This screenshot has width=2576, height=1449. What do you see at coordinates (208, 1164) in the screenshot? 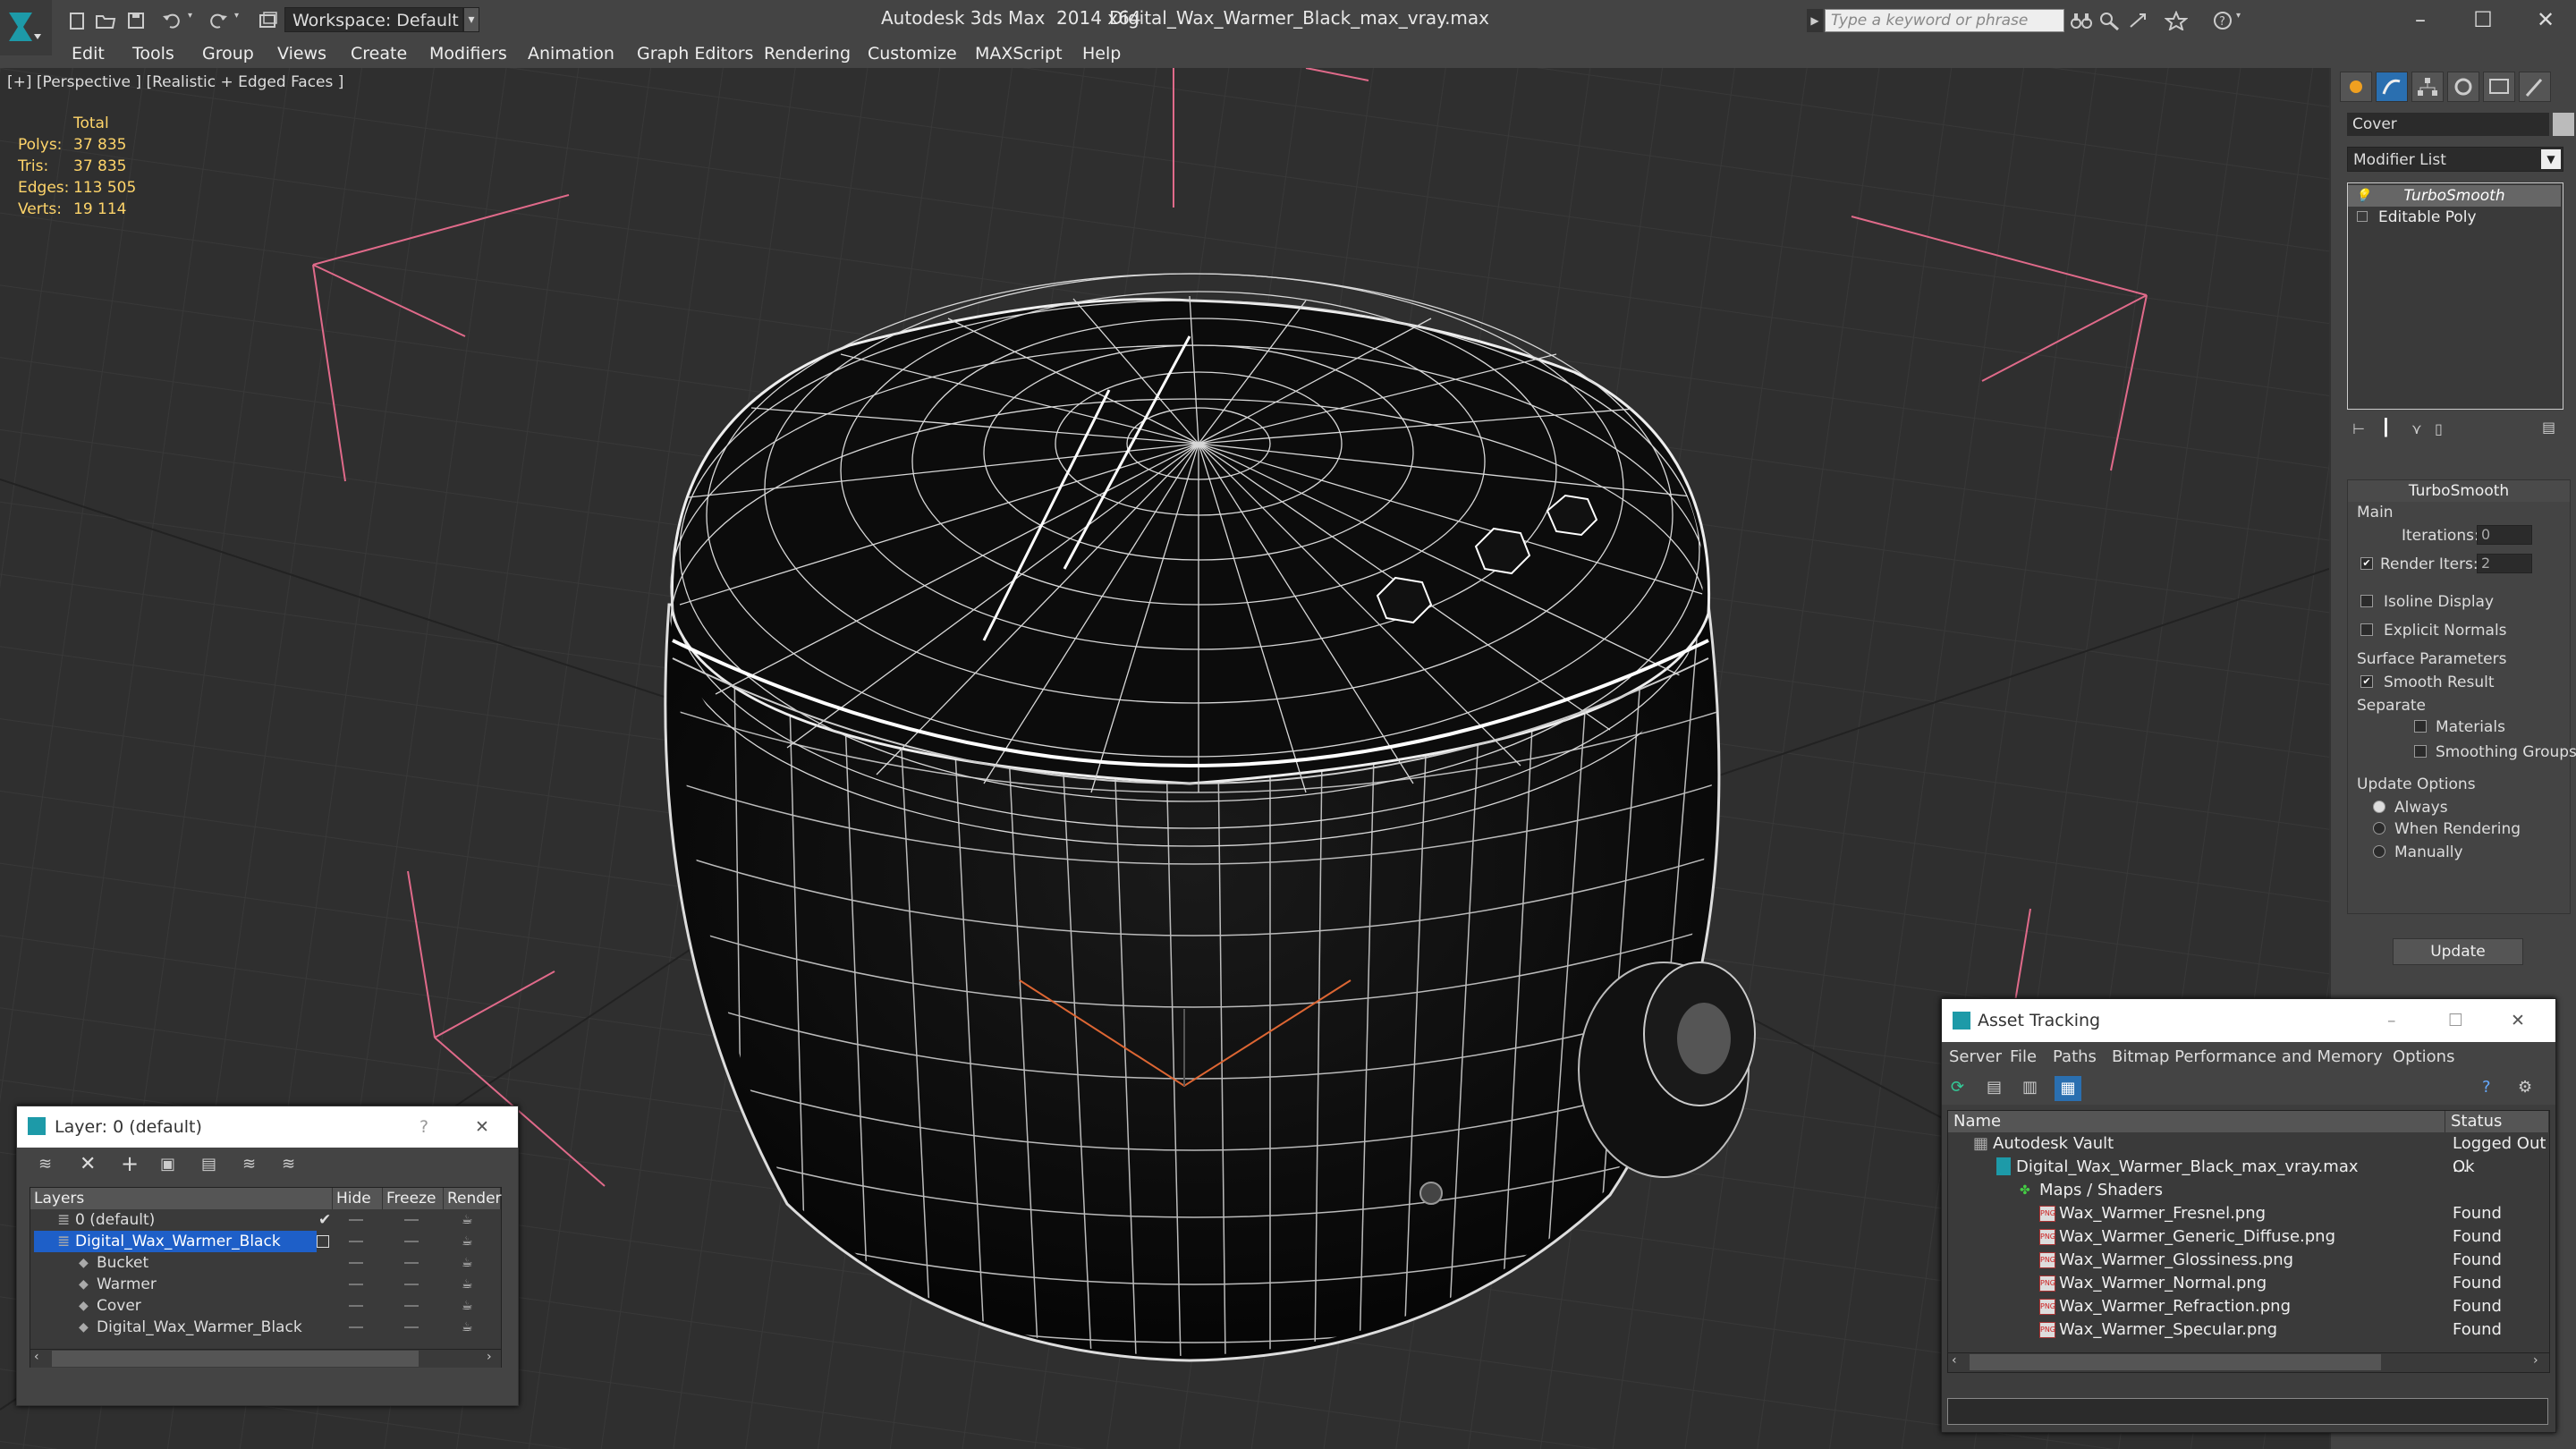
I see `highlight-layer-icon: ▤` at bounding box center [208, 1164].